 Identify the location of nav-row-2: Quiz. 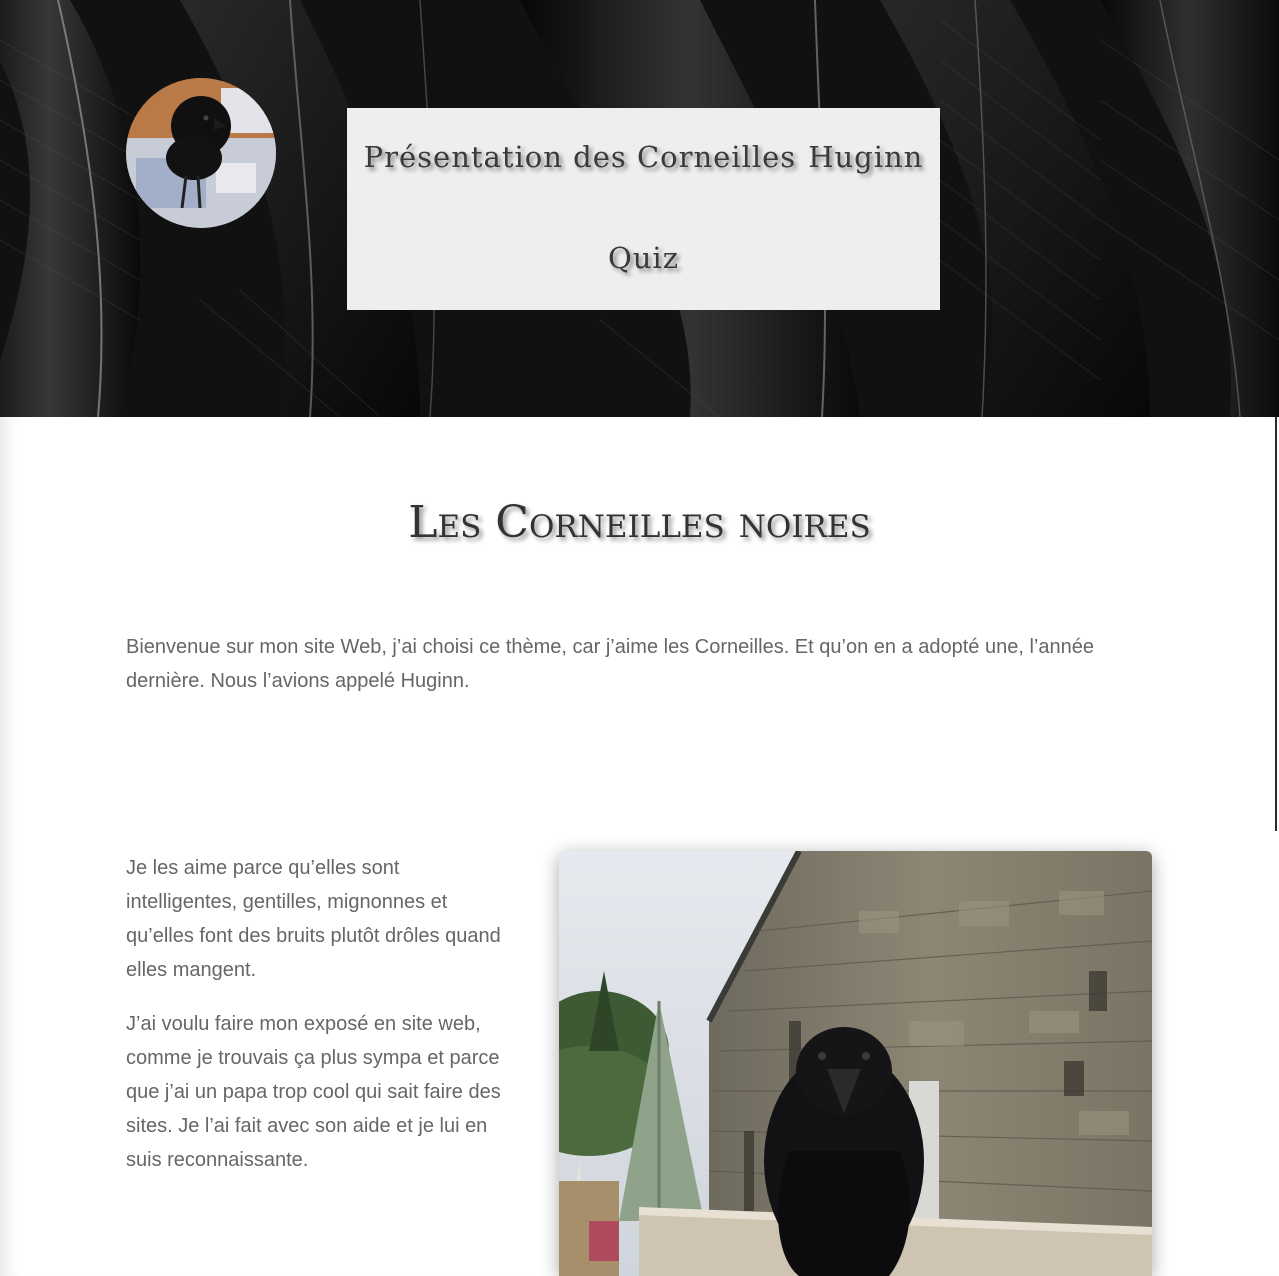
(643, 258).